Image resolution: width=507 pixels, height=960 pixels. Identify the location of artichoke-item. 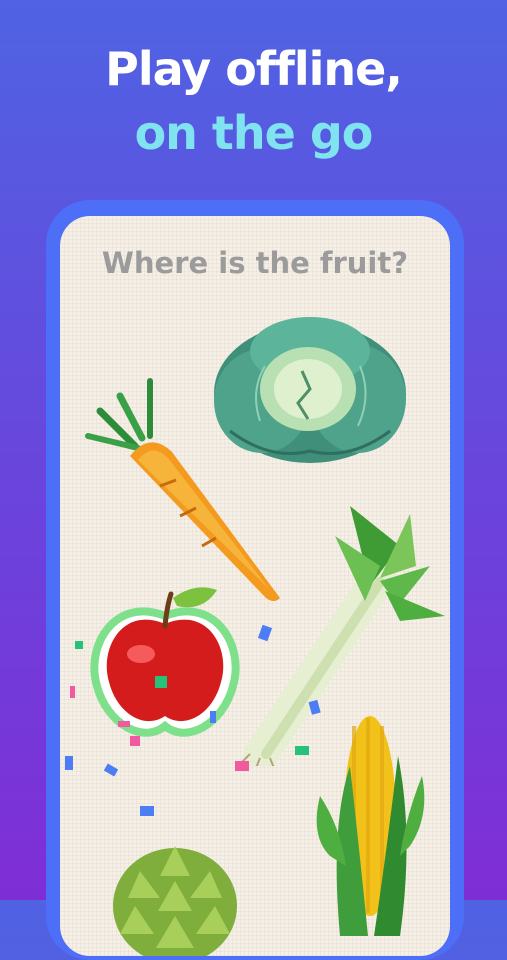
(175, 896).